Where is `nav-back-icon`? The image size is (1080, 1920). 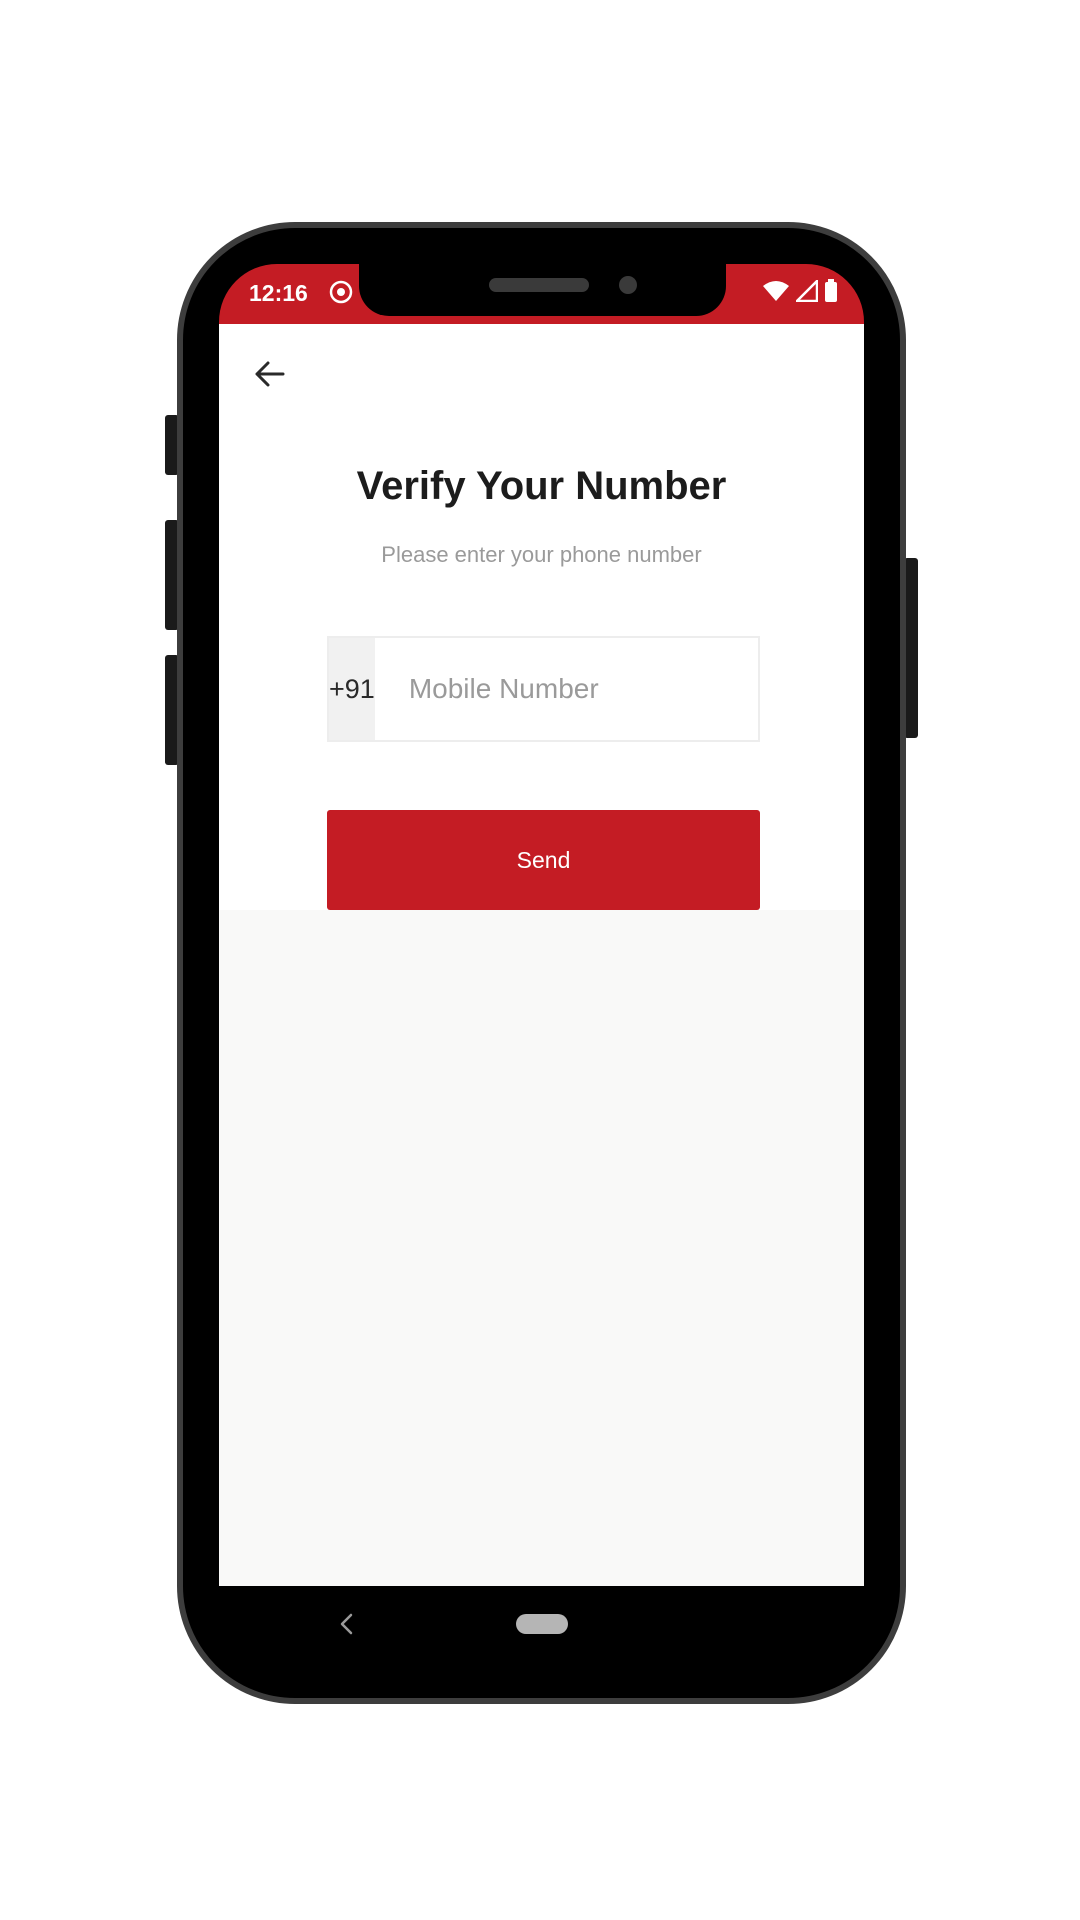
nav-back-icon is located at coordinates (346, 1624).